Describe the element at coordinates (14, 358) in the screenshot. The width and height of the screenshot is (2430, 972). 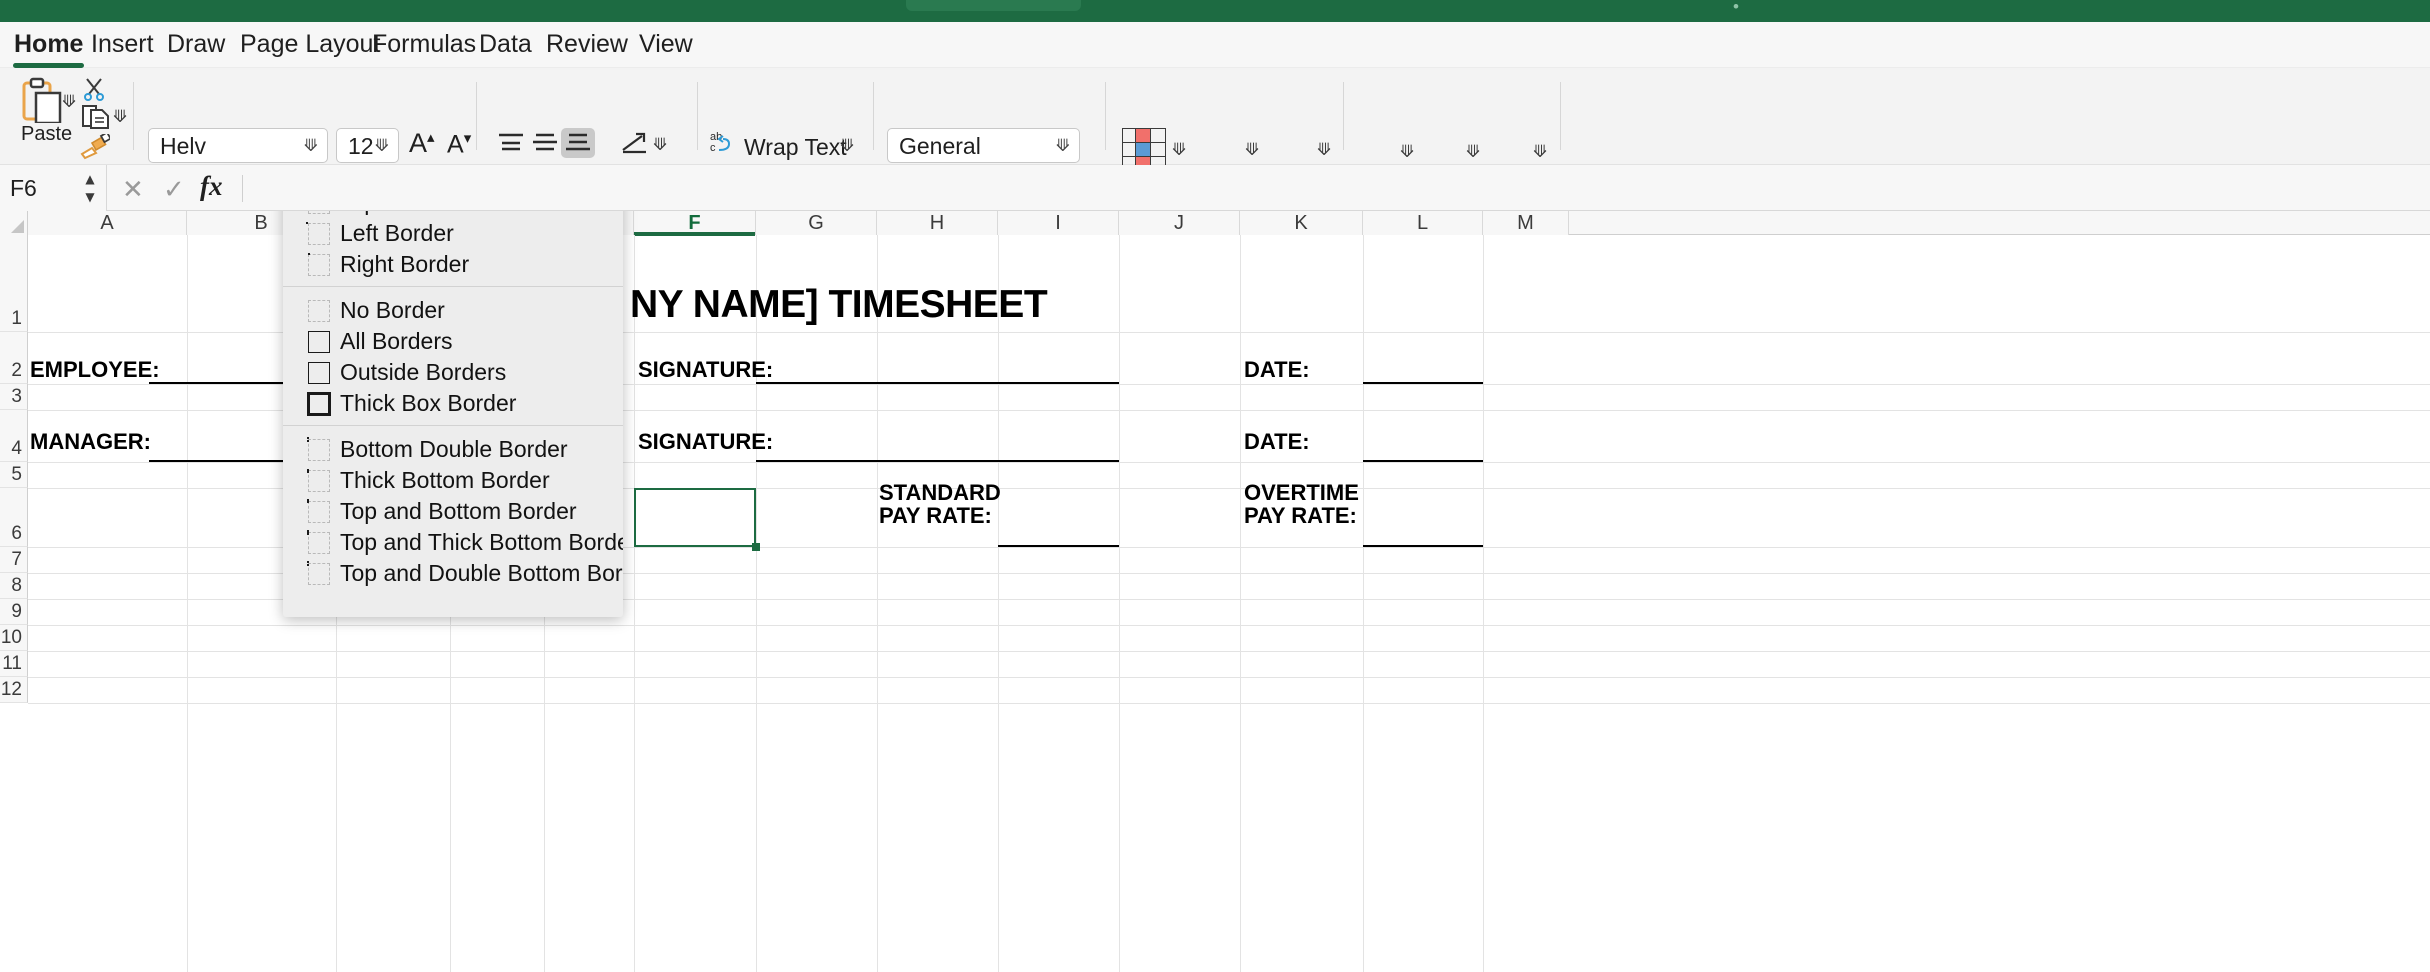
I see `row-header-2: 2` at that location.